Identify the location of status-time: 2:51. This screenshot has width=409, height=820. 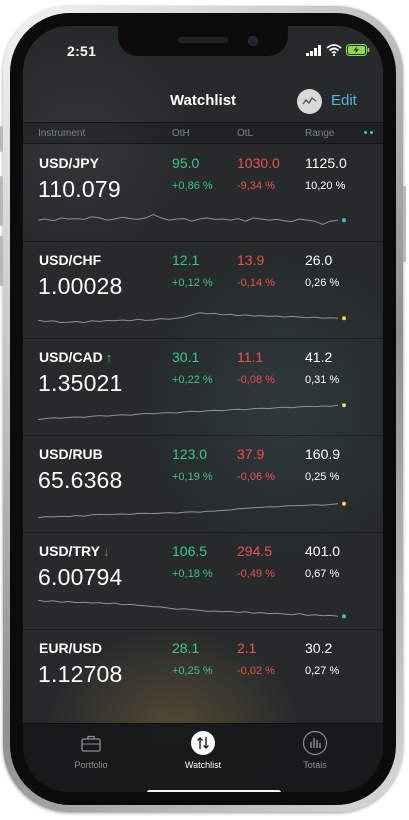
(82, 51).